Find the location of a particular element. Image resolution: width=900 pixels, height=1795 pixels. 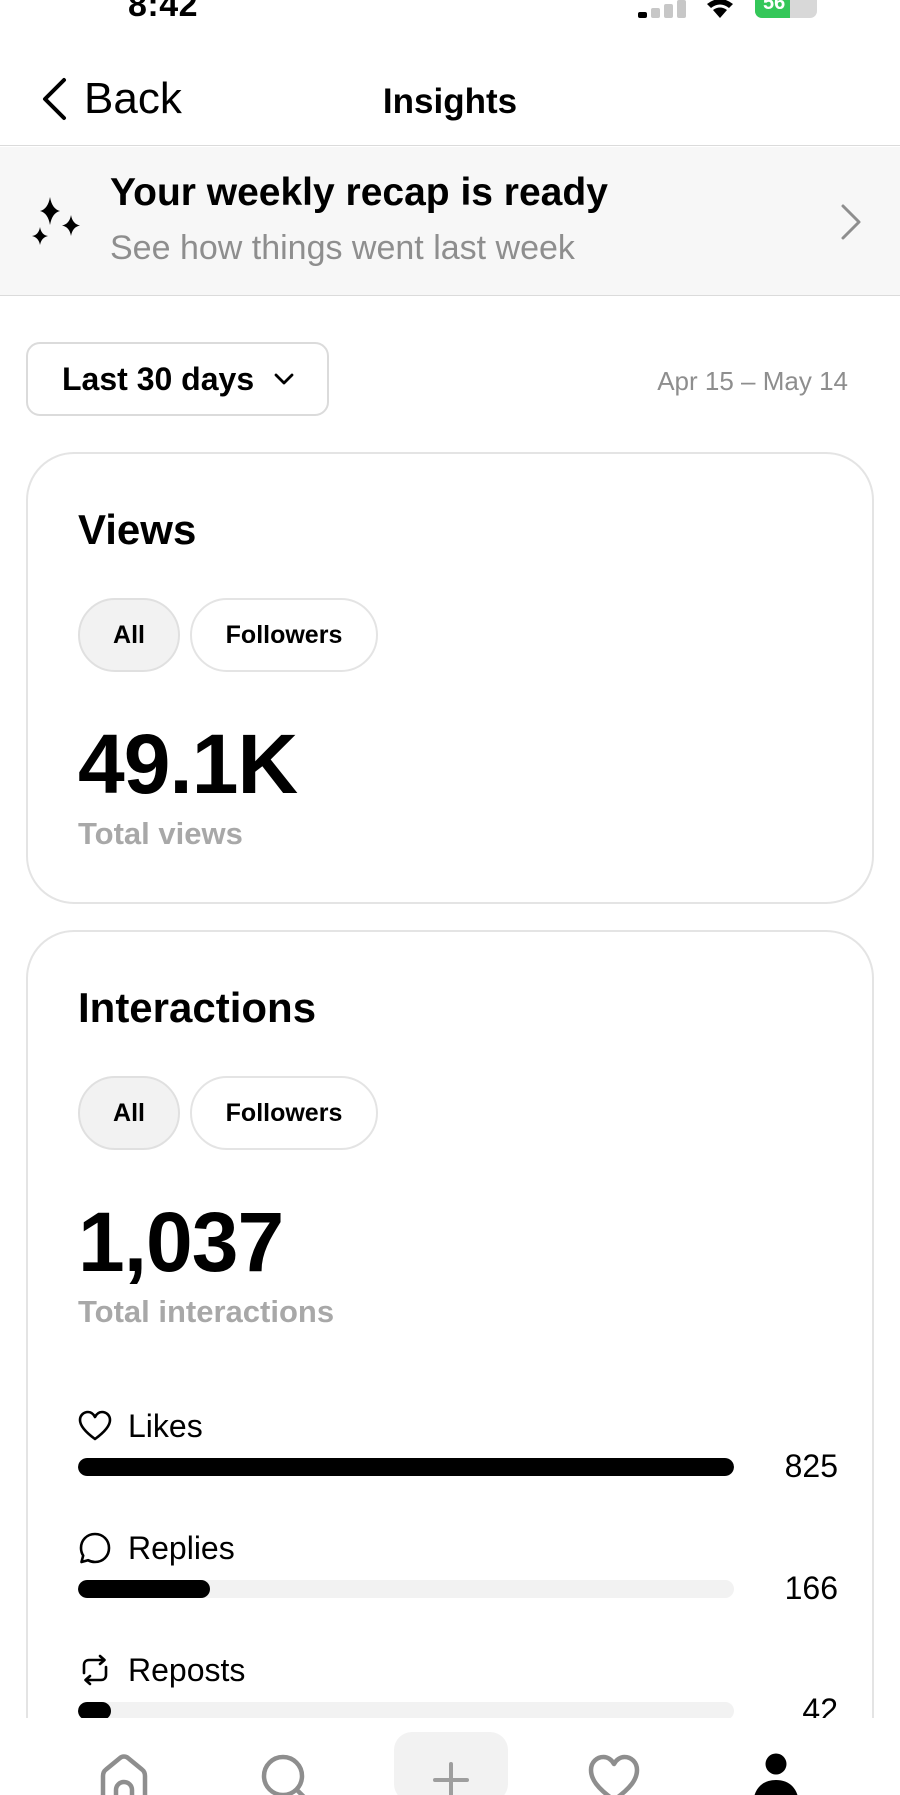

page-title: Insights is located at coordinates (450, 101).